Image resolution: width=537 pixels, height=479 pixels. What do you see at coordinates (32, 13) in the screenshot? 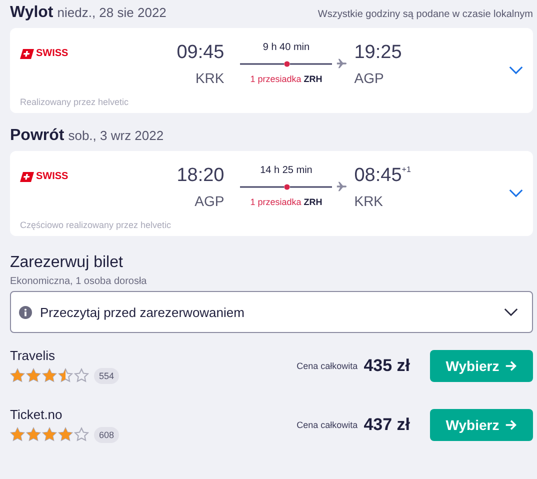
I see `leg-title: Wylot` at bounding box center [32, 13].